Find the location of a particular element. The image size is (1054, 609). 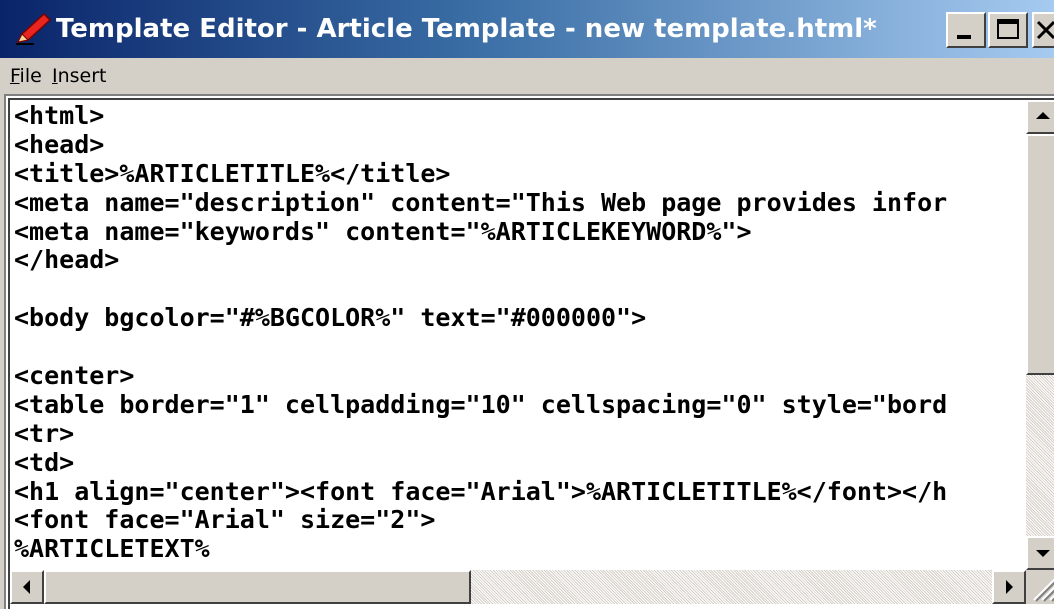

scroll-right-button is located at coordinates (1009, 587).